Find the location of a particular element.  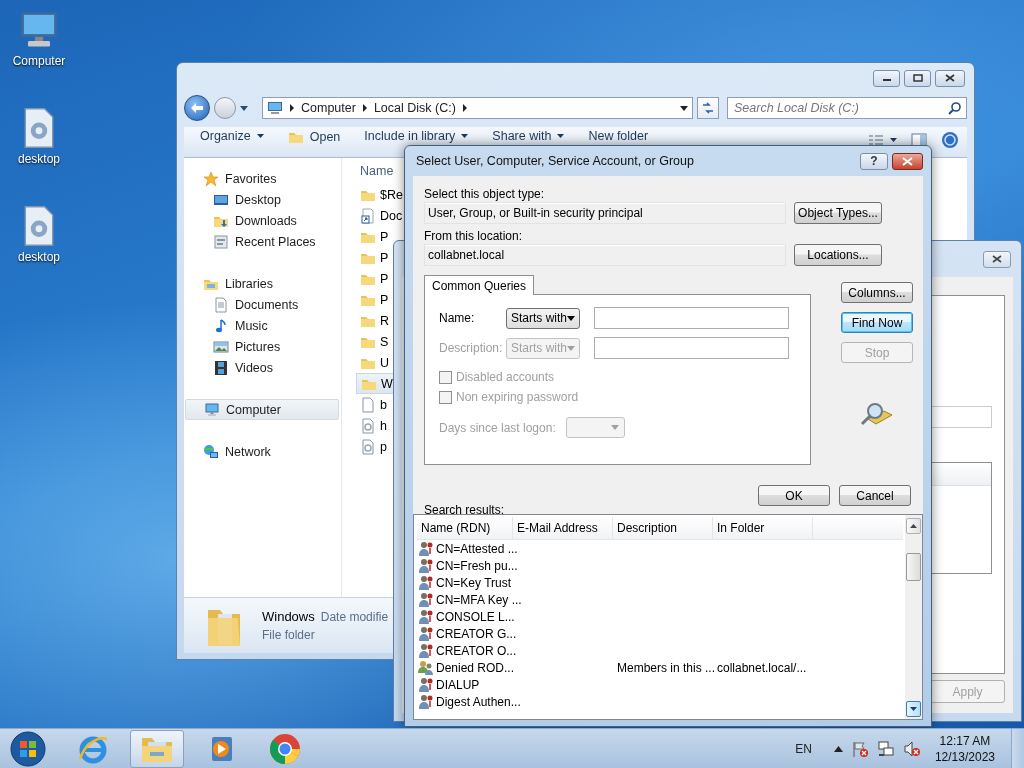

field-label: Days since last logon: is located at coordinates (497, 427).